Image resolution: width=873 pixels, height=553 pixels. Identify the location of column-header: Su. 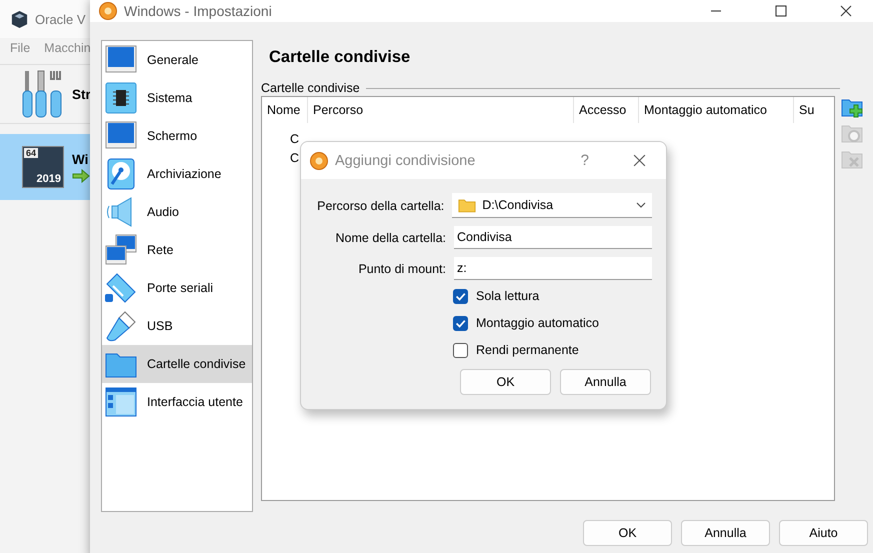
(814, 110).